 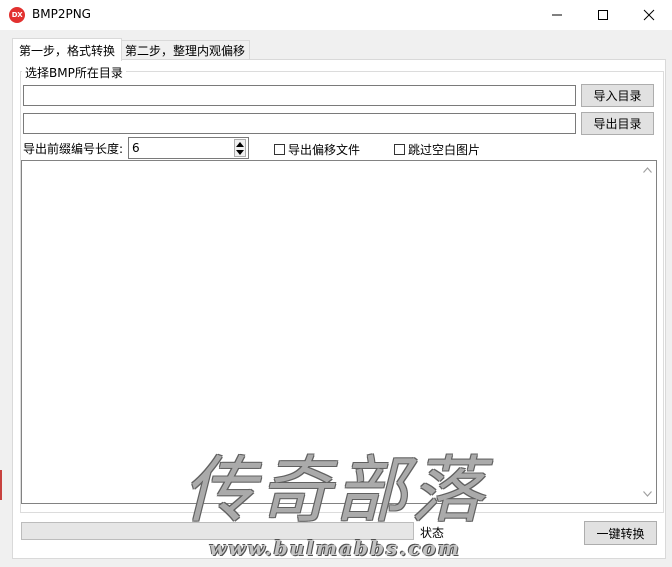 I want to click on export-offset-checkbox: 导出偏移文件, so click(x=317, y=149).